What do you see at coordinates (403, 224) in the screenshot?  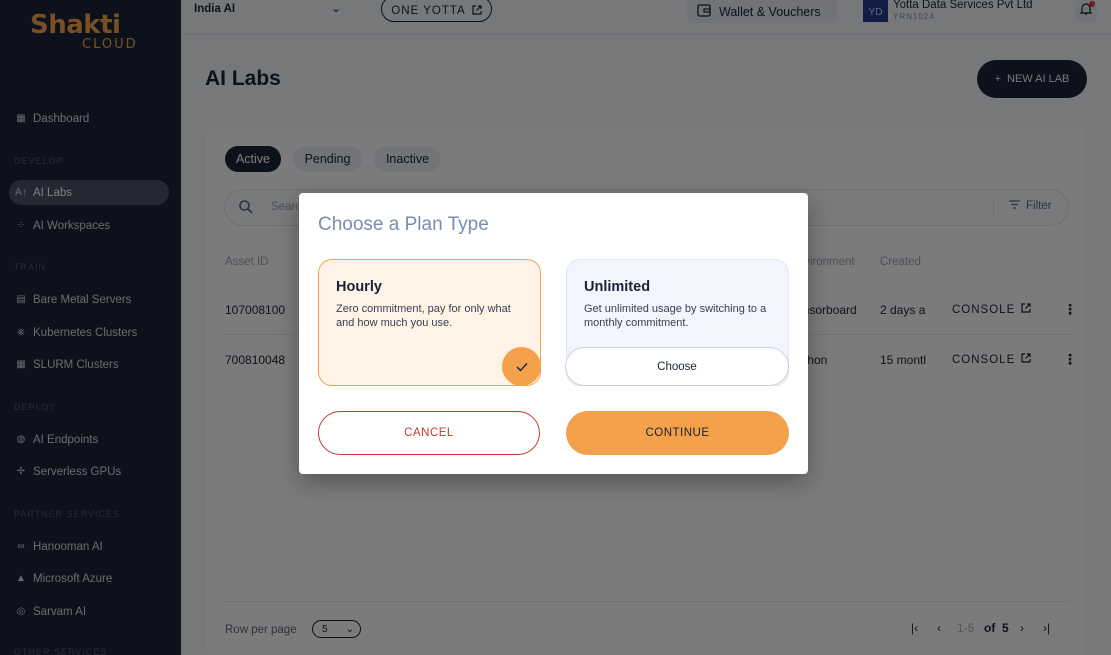 I see `dialog-title: Choose a Plan Type` at bounding box center [403, 224].